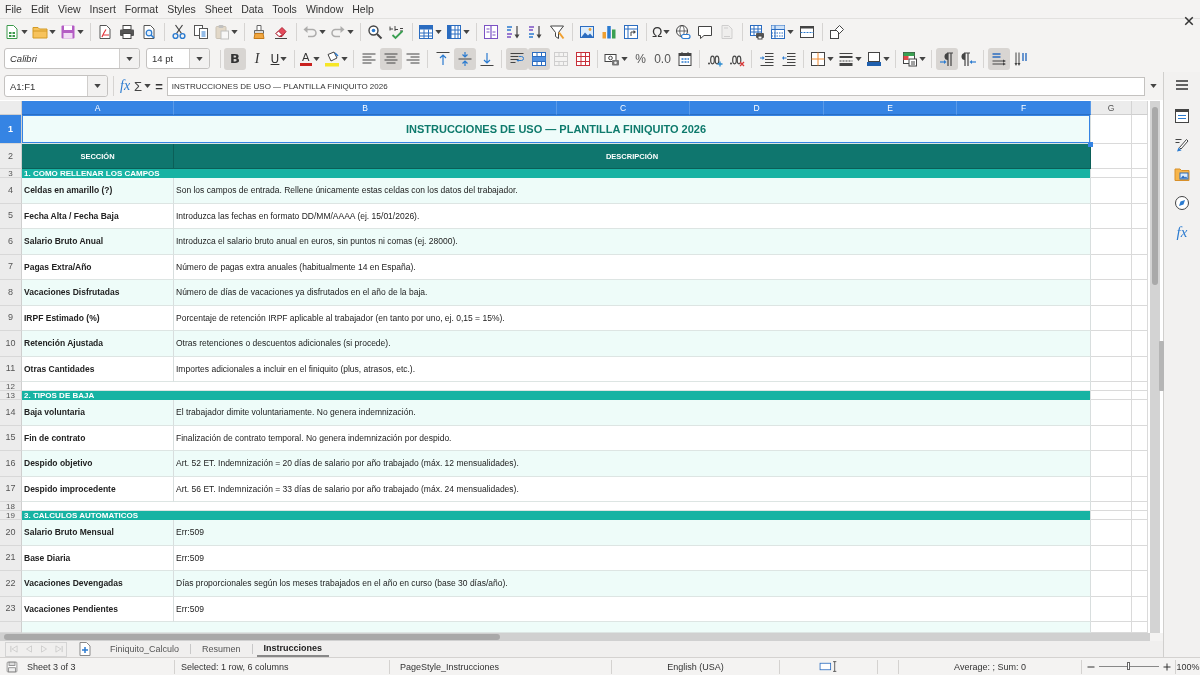 This screenshot has width=1200, height=675. I want to click on description-cell: Otras retenciones o descuentos adicionales (si procede)., so click(632, 344).